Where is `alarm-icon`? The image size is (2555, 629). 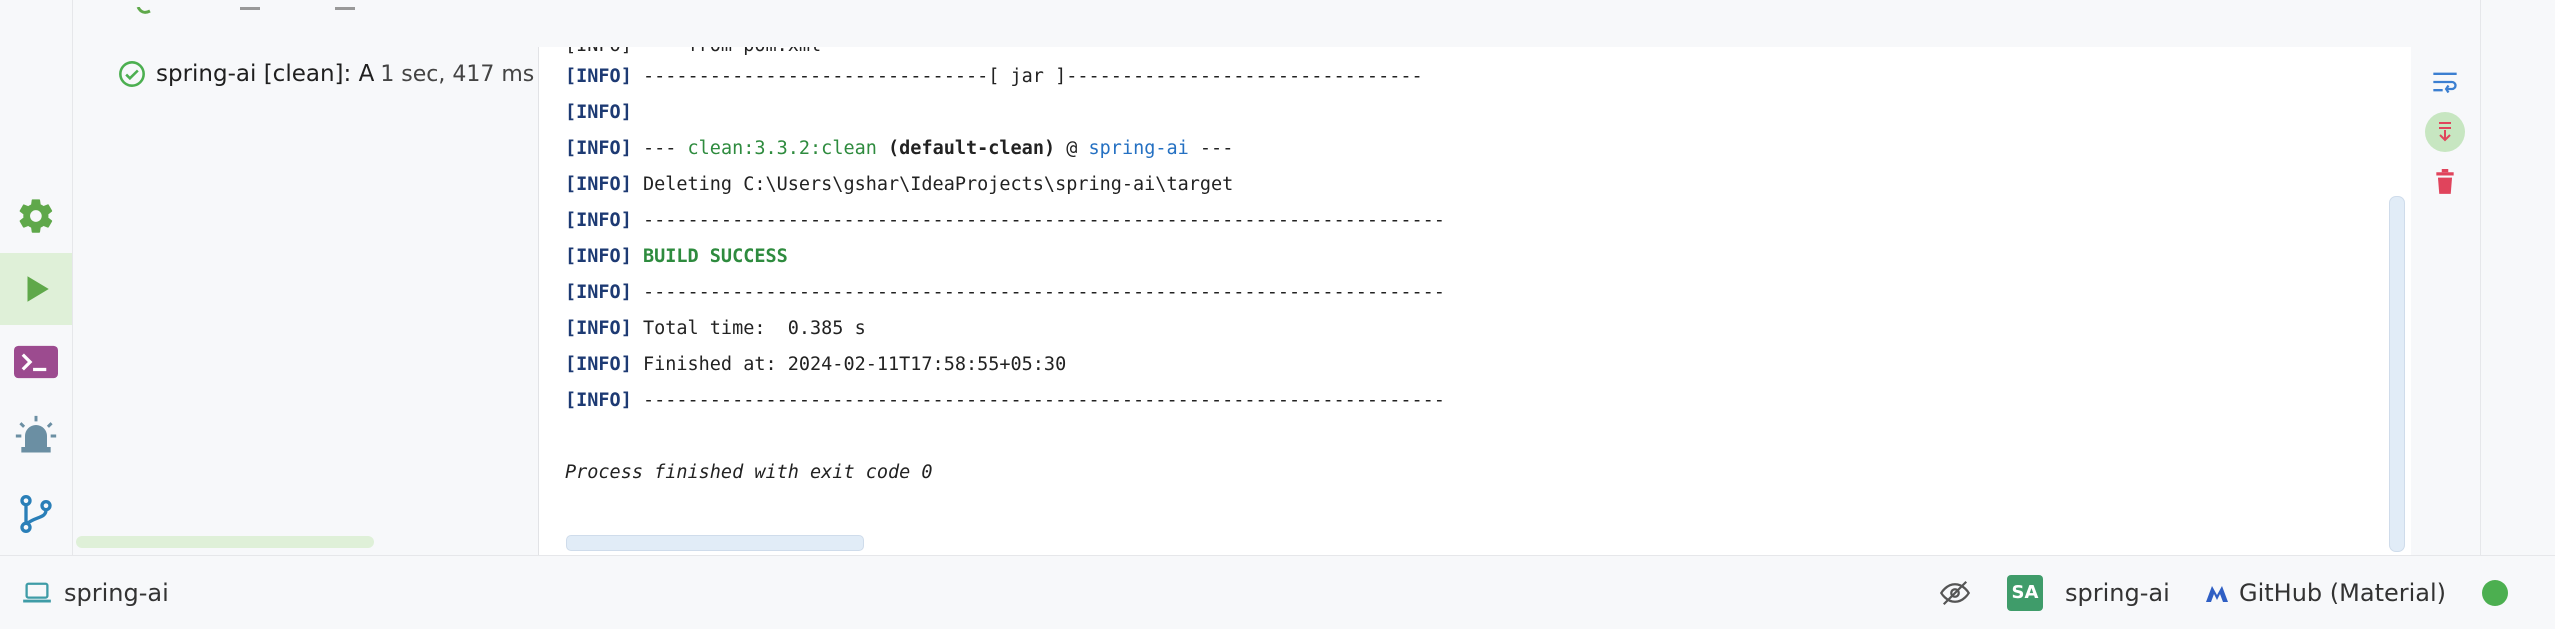 alarm-icon is located at coordinates (36, 434).